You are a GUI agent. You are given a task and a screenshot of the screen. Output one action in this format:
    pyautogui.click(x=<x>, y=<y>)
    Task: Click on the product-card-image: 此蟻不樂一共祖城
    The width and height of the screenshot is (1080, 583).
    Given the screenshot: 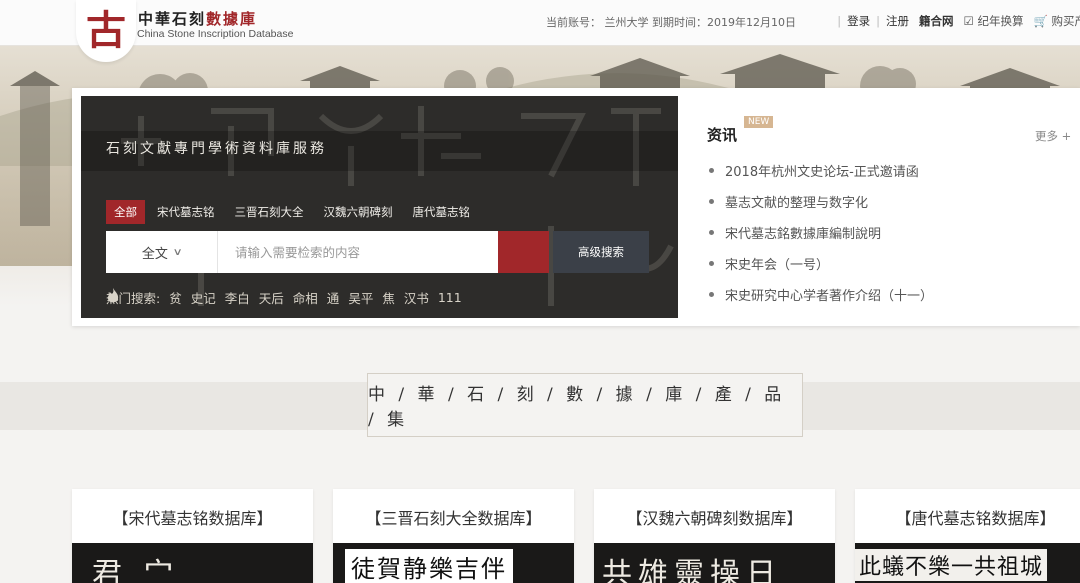 What is the action you would take?
    pyautogui.click(x=967, y=563)
    